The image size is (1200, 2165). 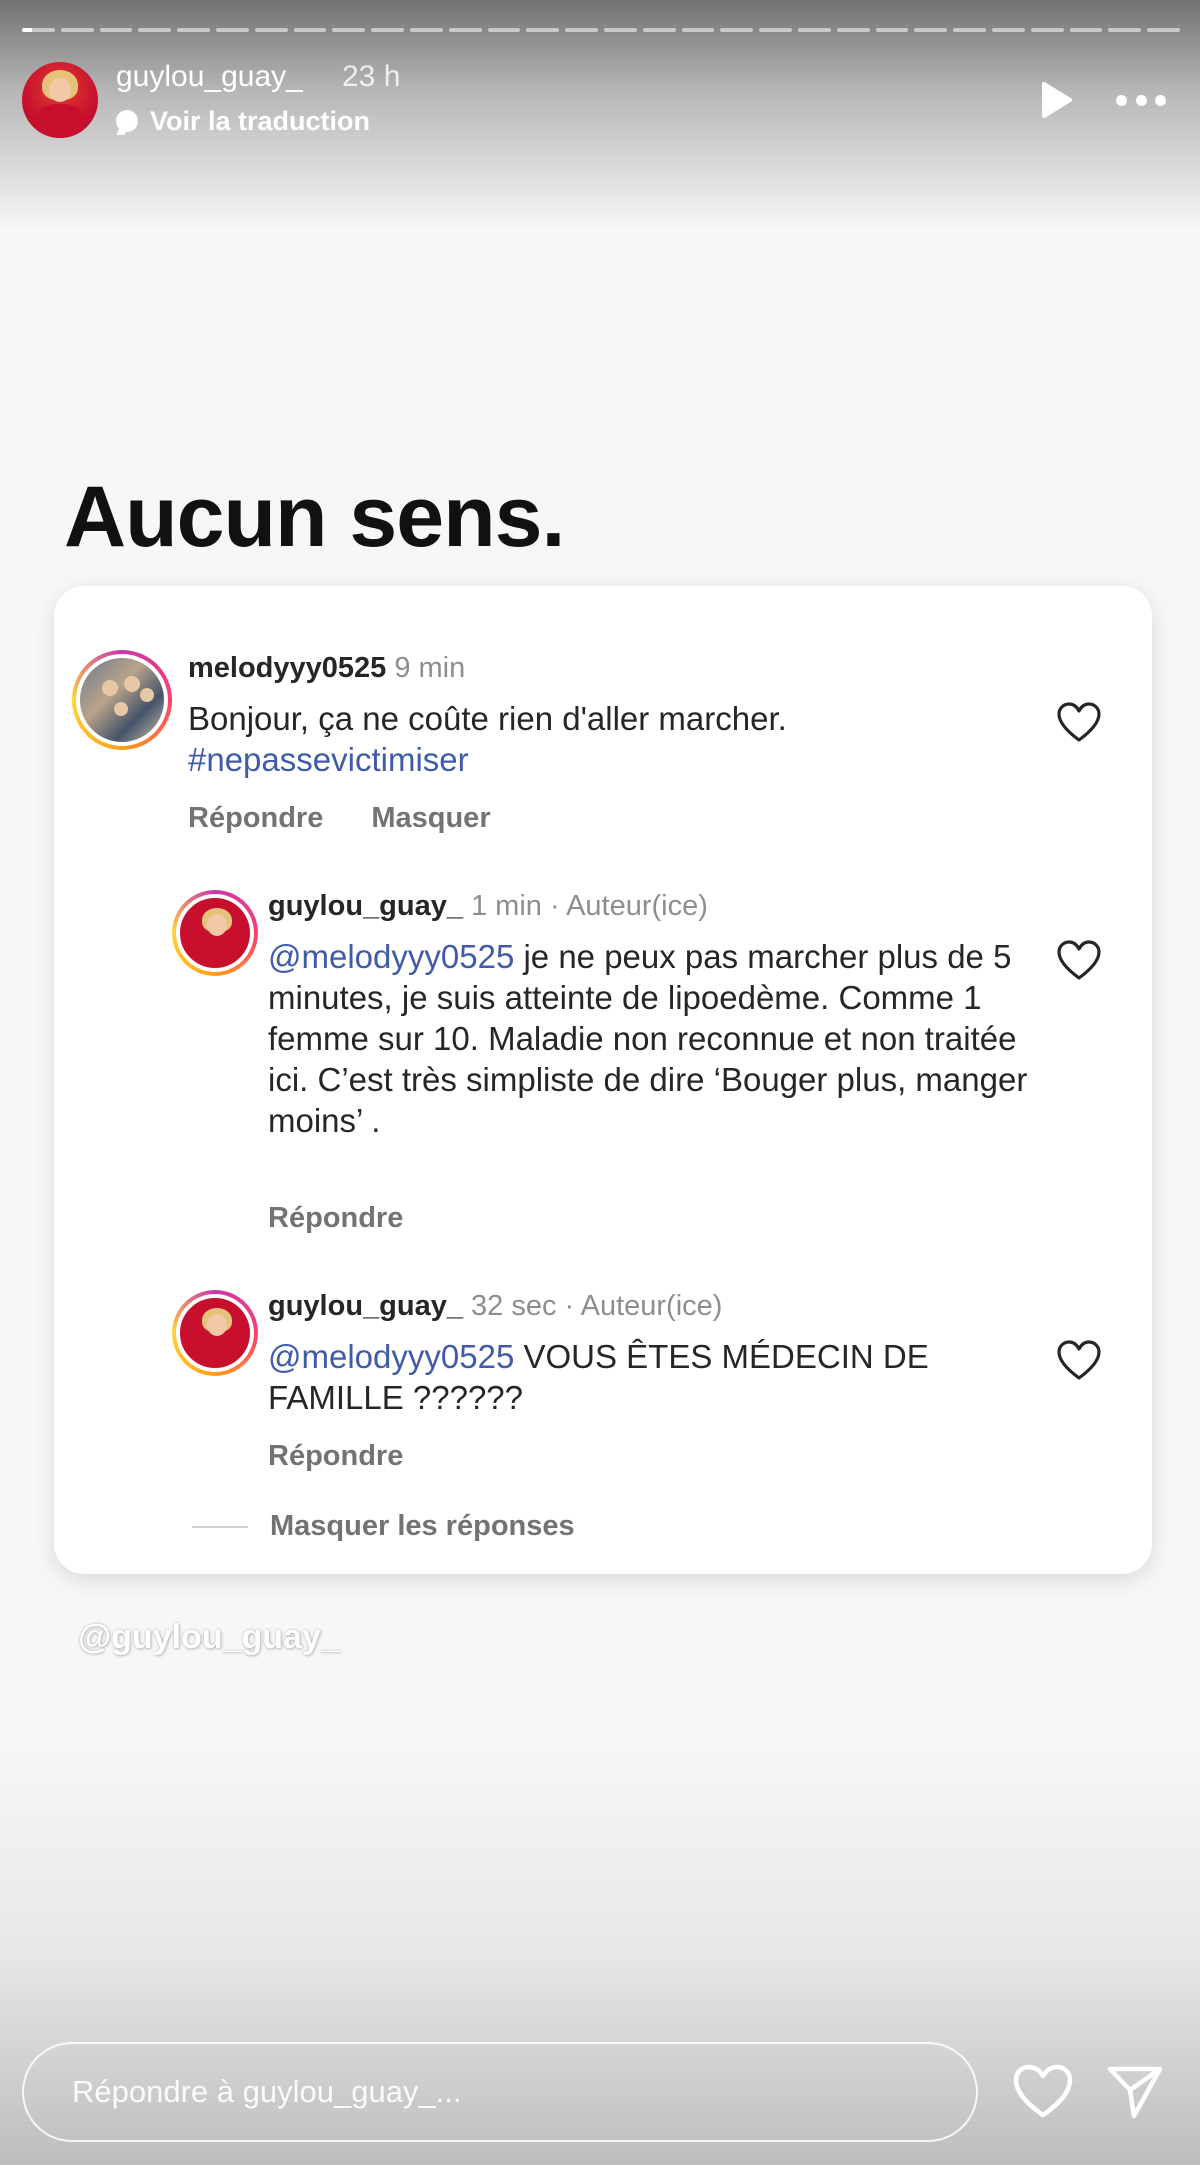 What do you see at coordinates (209, 77) in the screenshot?
I see `story-username: guylou_guay_` at bounding box center [209, 77].